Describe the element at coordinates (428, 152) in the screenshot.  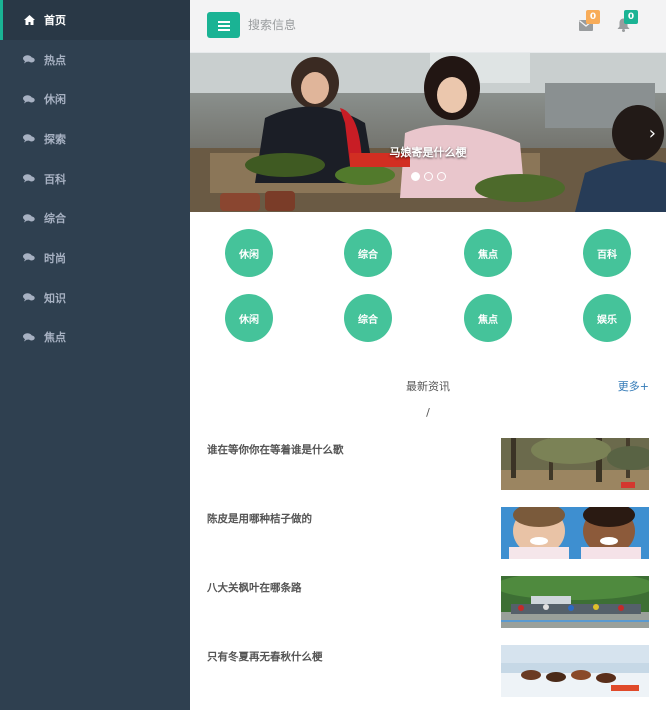
I see `banner-caption: 马娘寄是什么梗` at that location.